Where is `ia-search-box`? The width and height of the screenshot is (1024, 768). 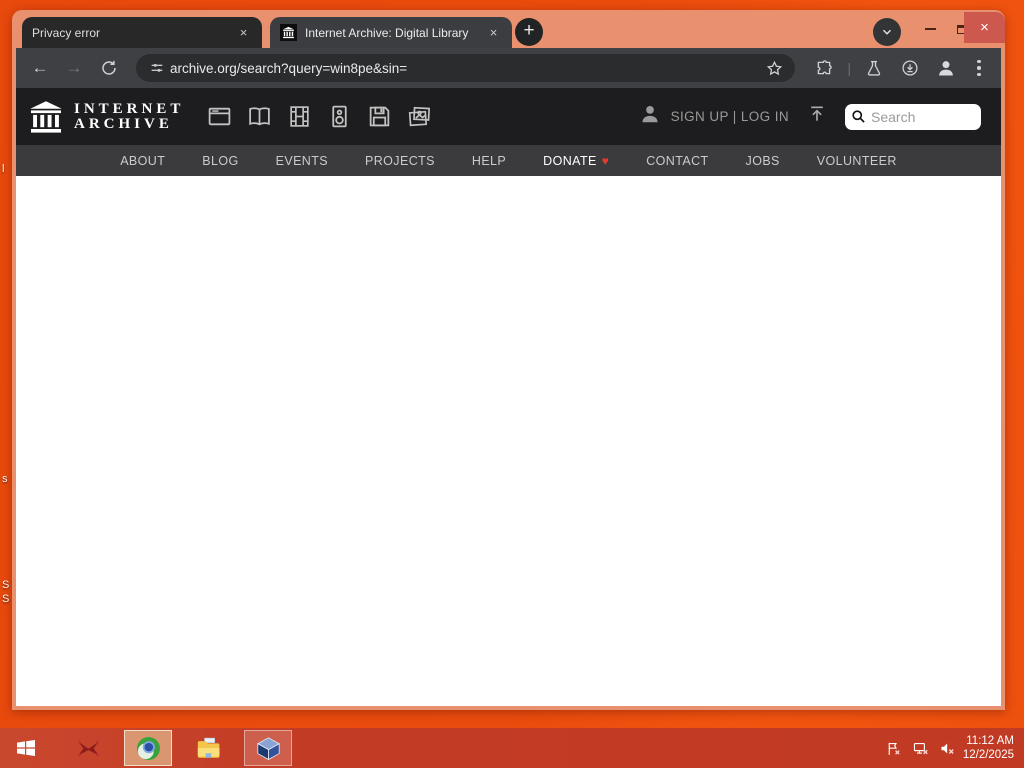
ia-search-box is located at coordinates (913, 116).